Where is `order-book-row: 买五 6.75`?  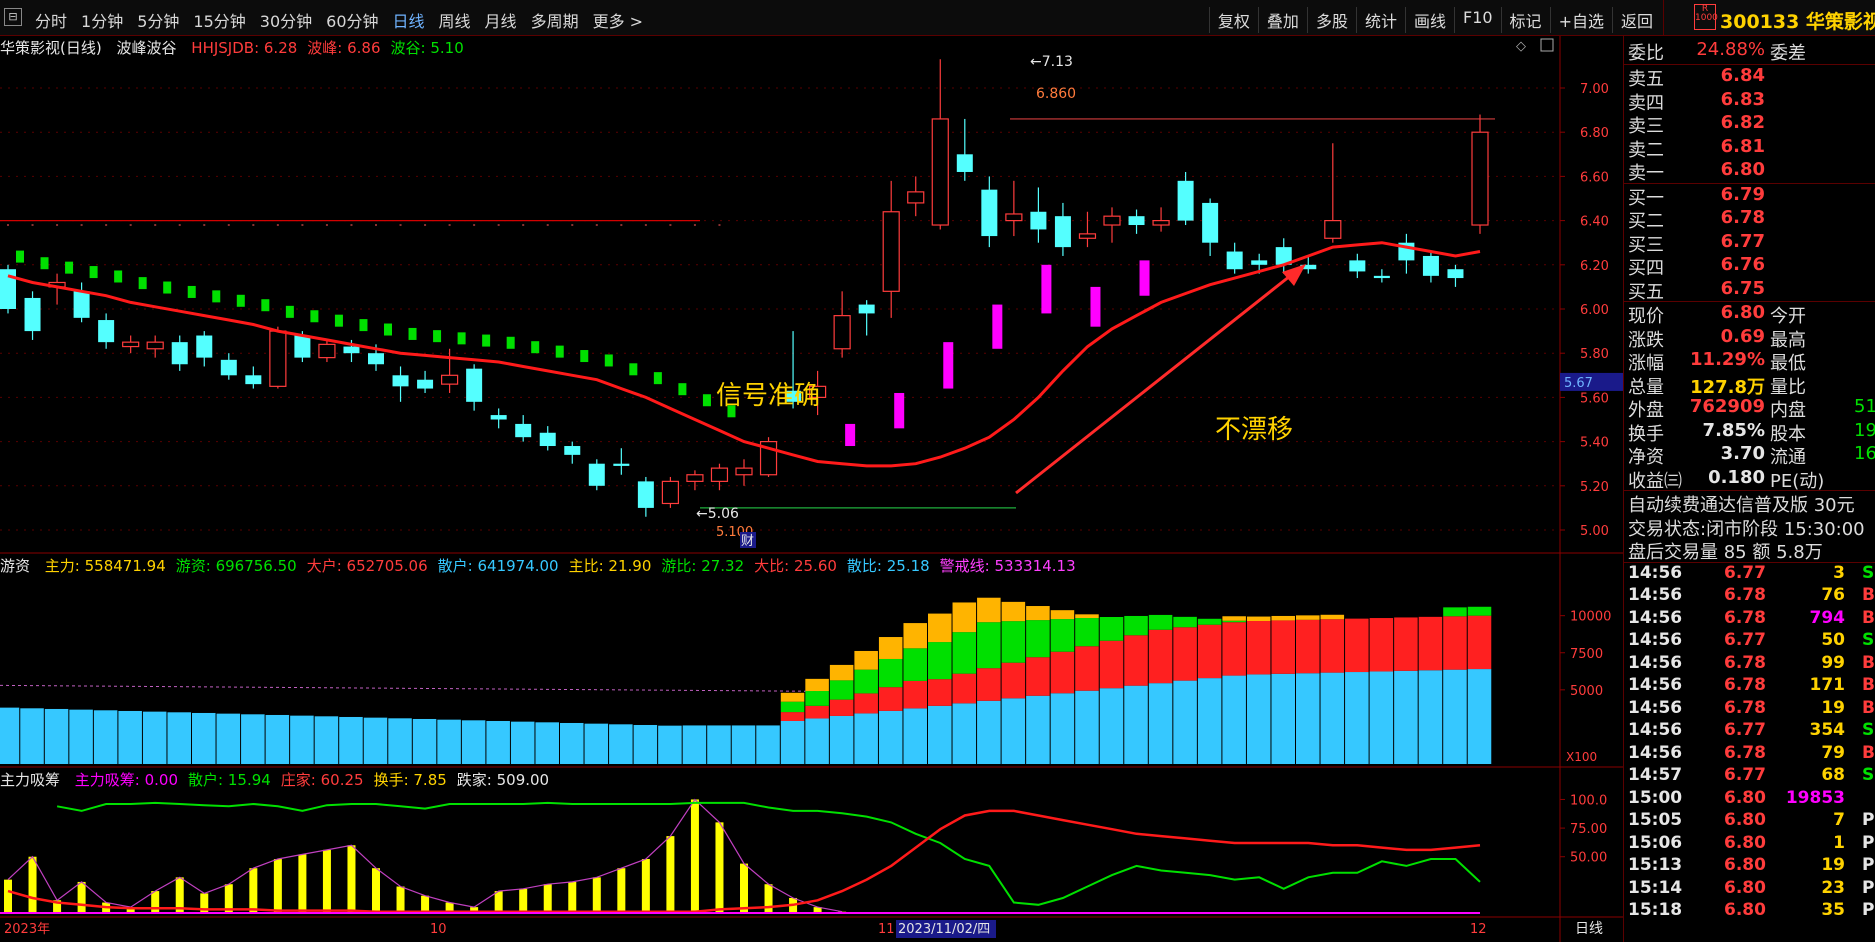
order-book-row: 买五 6.75 is located at coordinates (1749, 290).